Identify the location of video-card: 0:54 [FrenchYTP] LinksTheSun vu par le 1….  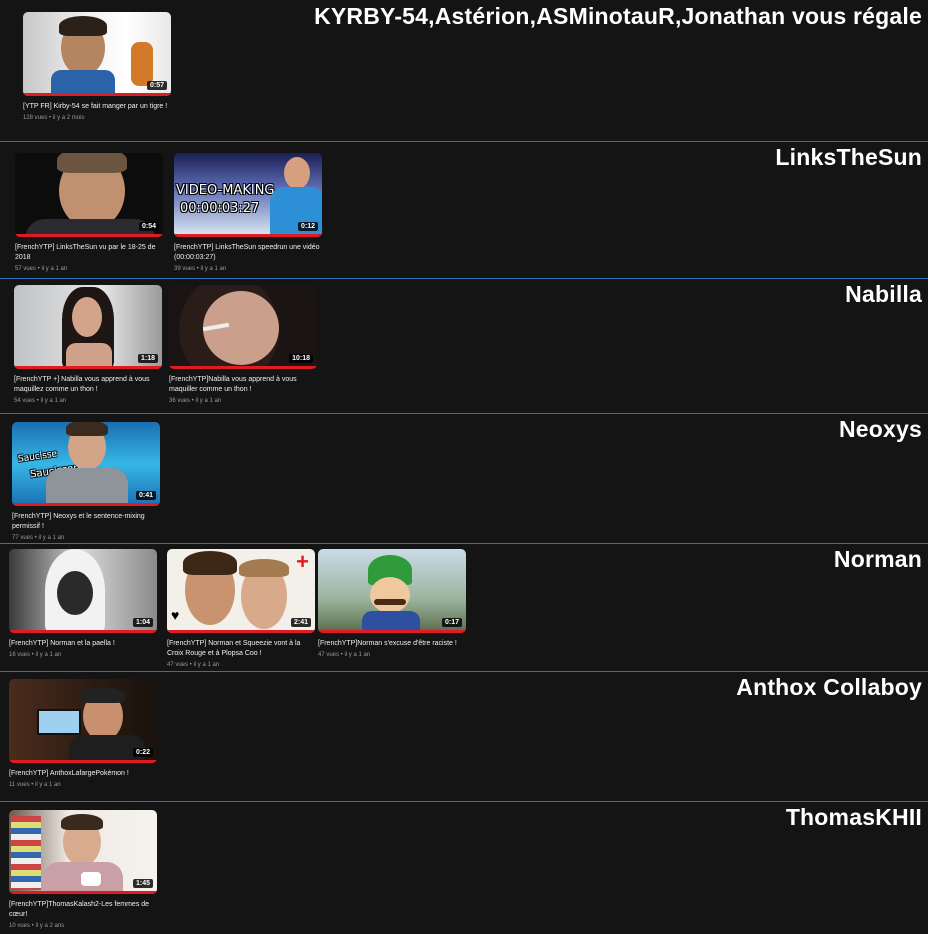
(89, 212).